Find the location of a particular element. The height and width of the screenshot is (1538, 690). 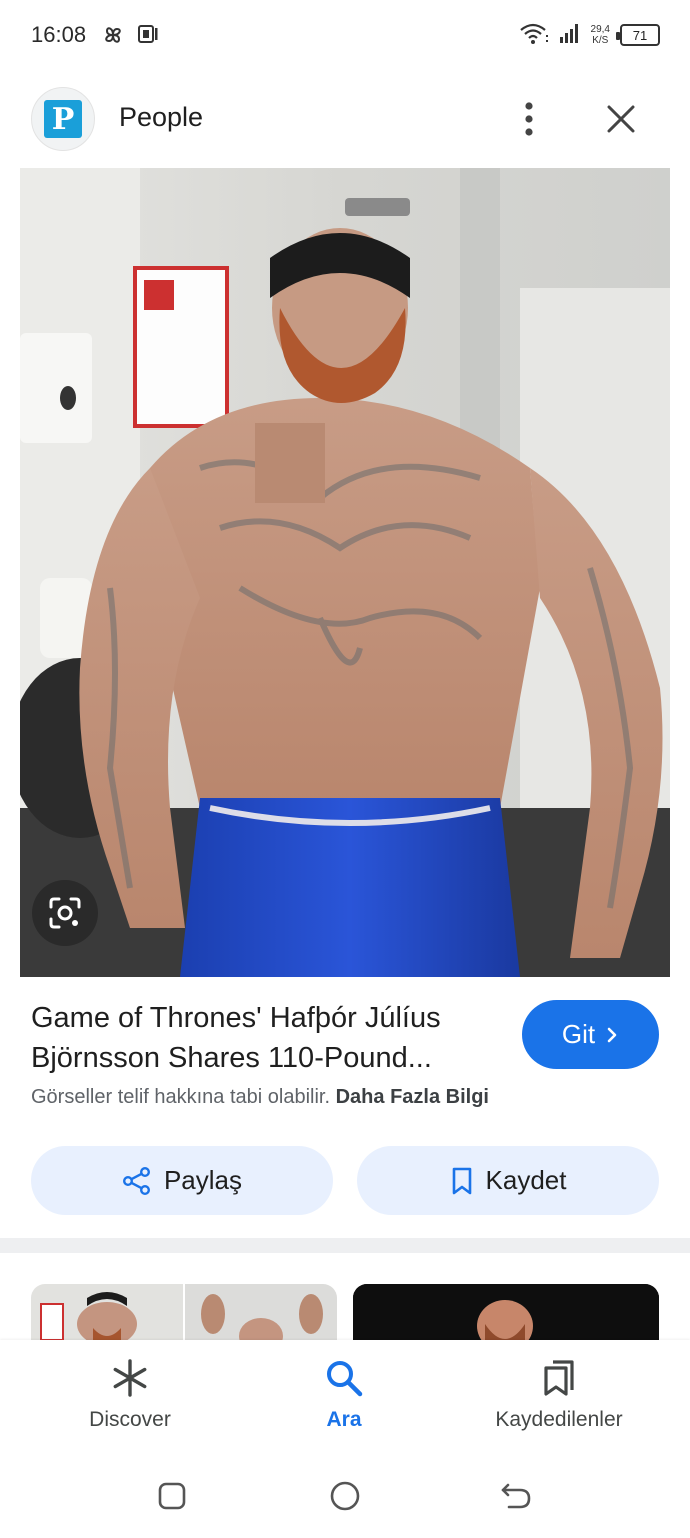

lens-icon is located at coordinates (65, 913).